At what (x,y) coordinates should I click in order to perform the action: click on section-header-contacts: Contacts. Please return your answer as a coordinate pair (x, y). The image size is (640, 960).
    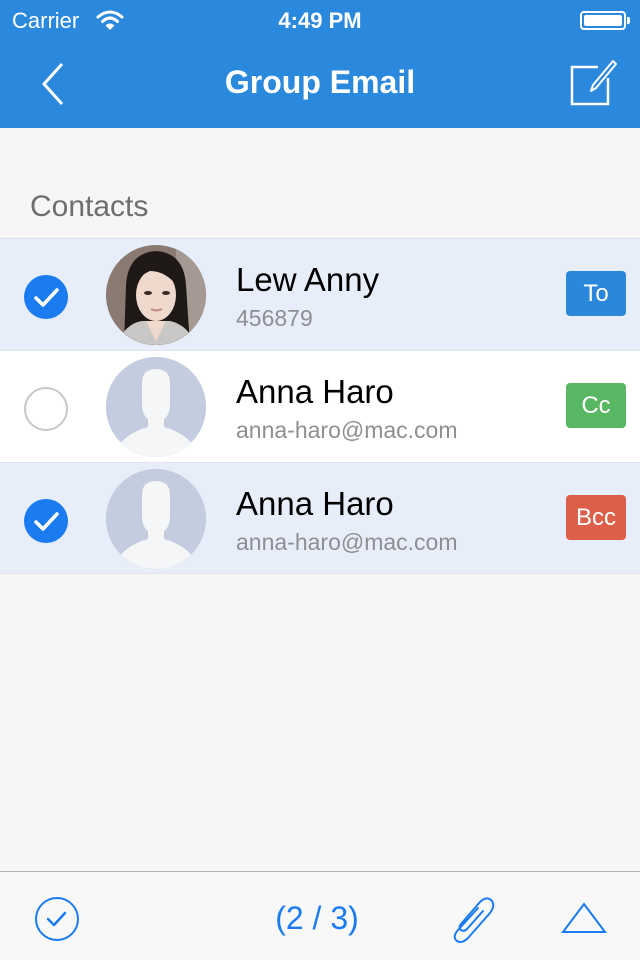
    Looking at the image, I should click on (89, 206).